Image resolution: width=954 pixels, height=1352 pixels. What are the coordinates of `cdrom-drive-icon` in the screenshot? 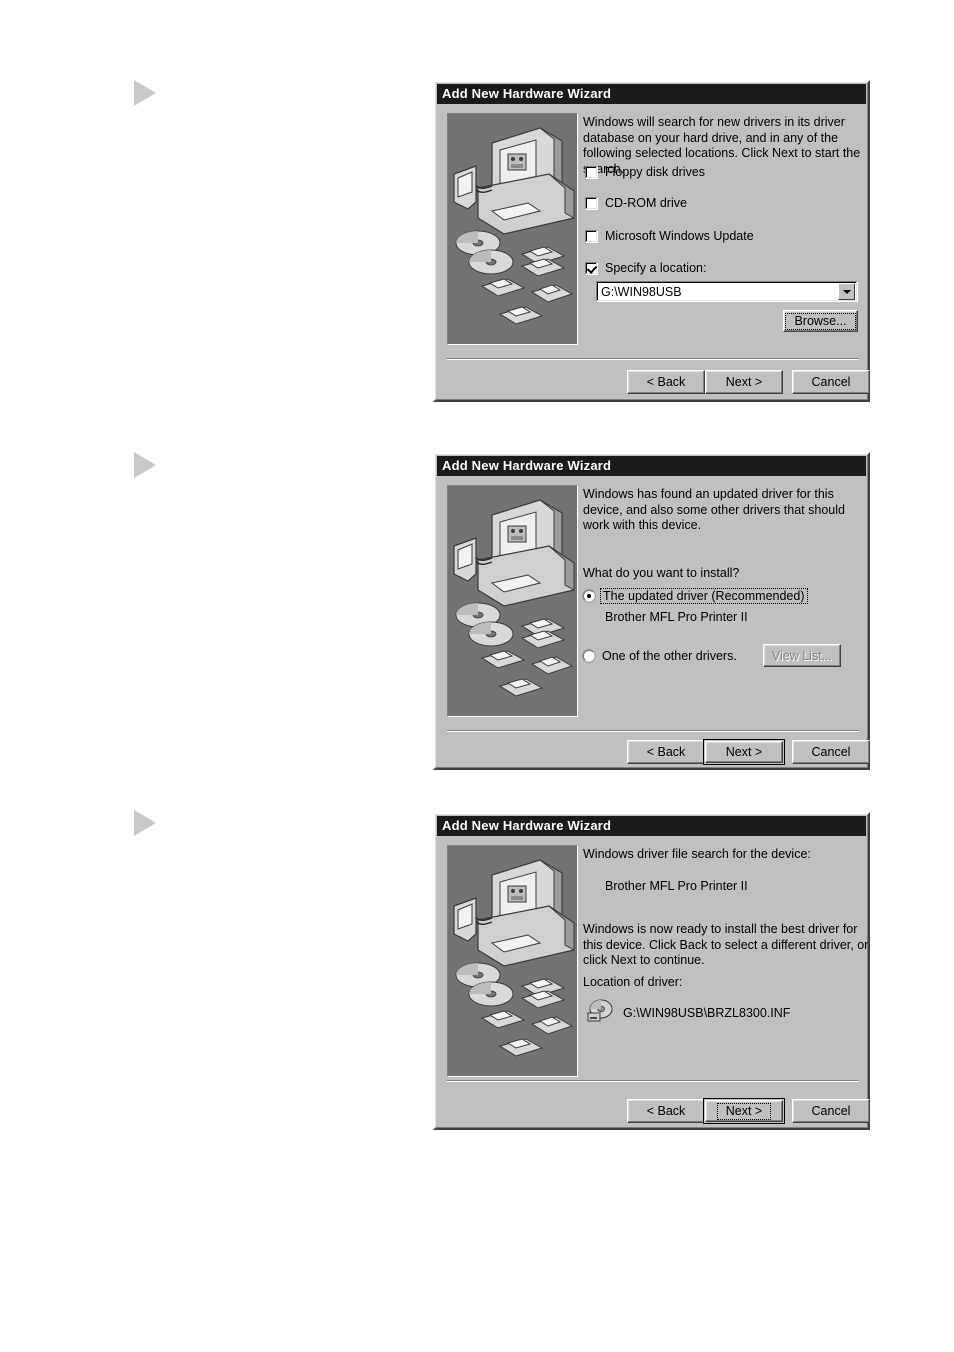 It's located at (600, 1012).